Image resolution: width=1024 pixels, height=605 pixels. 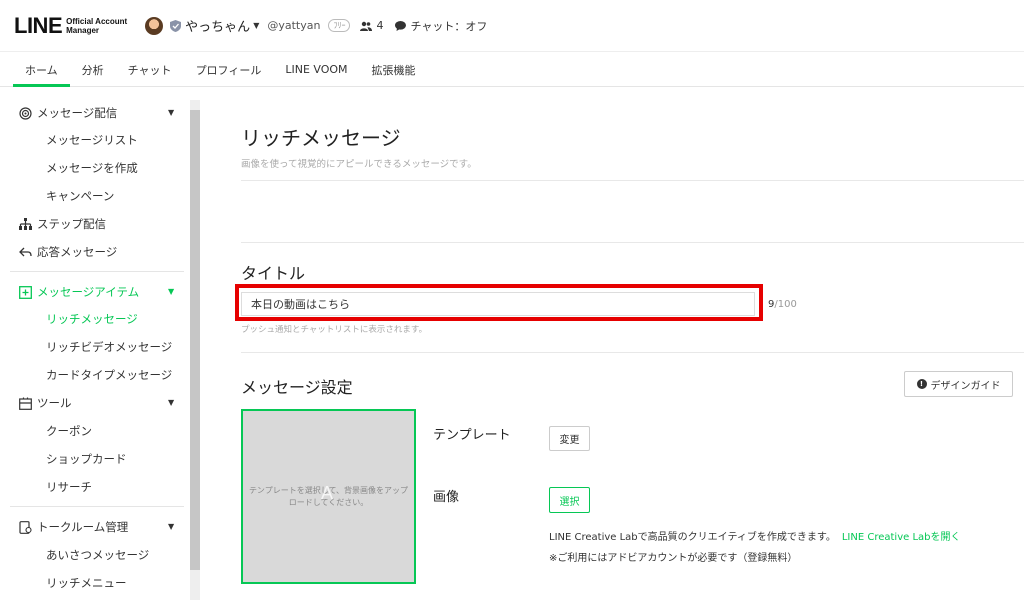 What do you see at coordinates (229, 69) in the screenshot?
I see `tab-profile: プロフィール` at bounding box center [229, 69].